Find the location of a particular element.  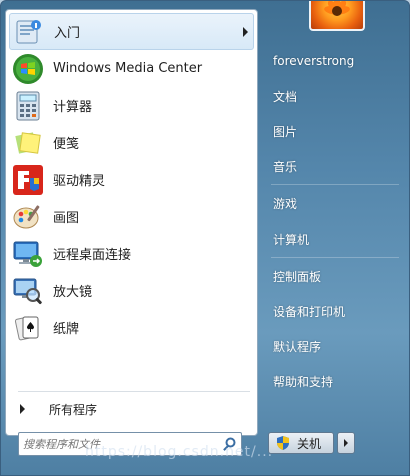

flower-icon is located at coordinates (337, 8).